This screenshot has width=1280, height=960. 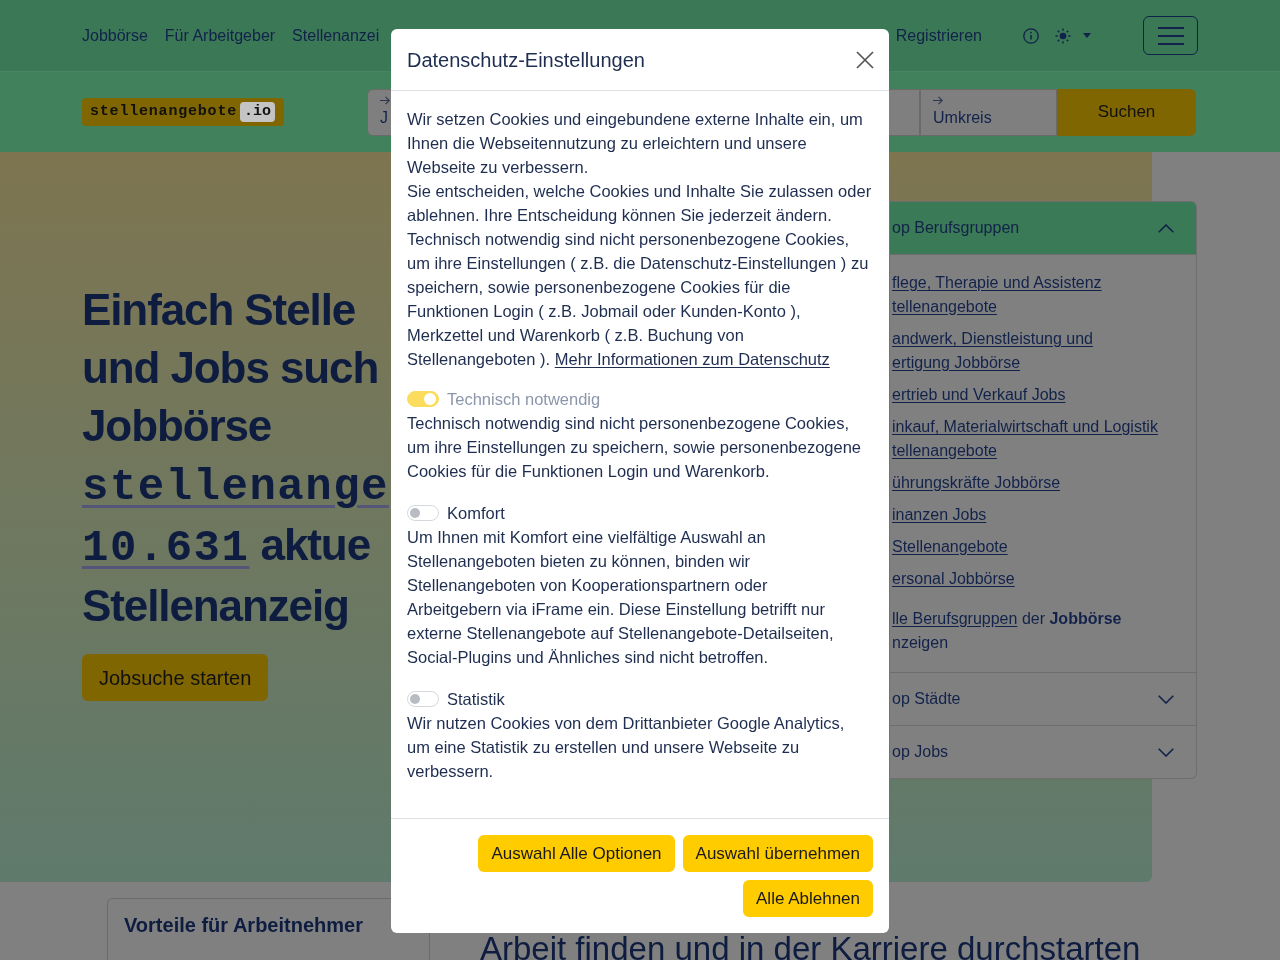 I want to click on caret-icon, so click(x=1087, y=35).